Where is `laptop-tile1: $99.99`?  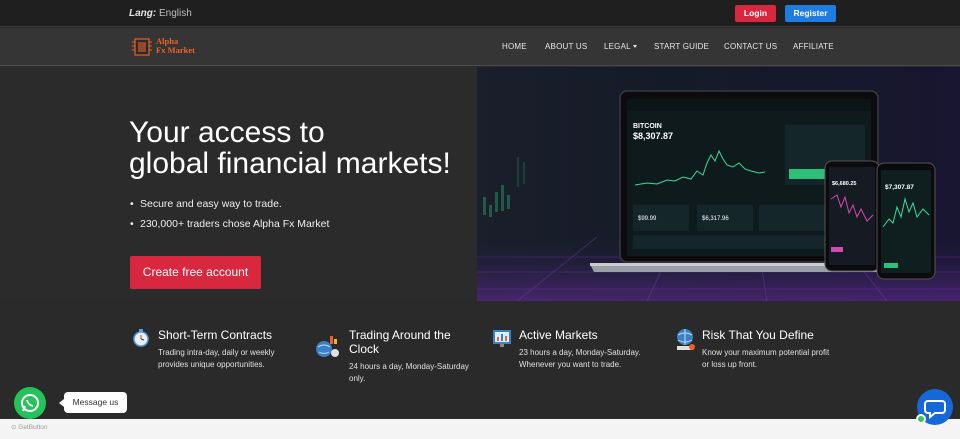 laptop-tile1: $99.99 is located at coordinates (647, 219).